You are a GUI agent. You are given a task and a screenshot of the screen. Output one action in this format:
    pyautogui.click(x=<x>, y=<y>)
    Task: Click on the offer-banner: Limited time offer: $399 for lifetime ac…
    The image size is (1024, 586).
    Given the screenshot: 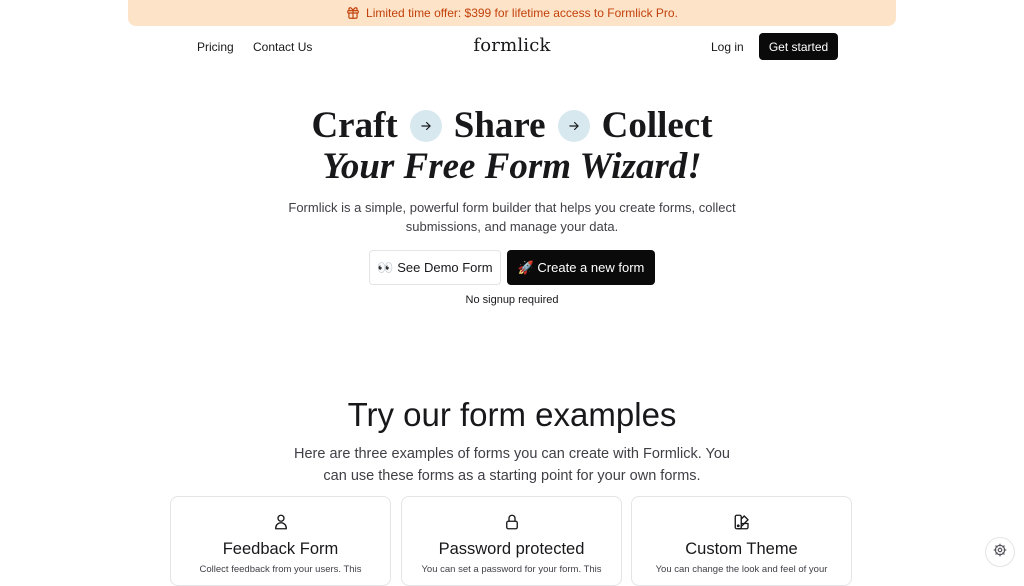 What is the action you would take?
    pyautogui.click(x=512, y=13)
    